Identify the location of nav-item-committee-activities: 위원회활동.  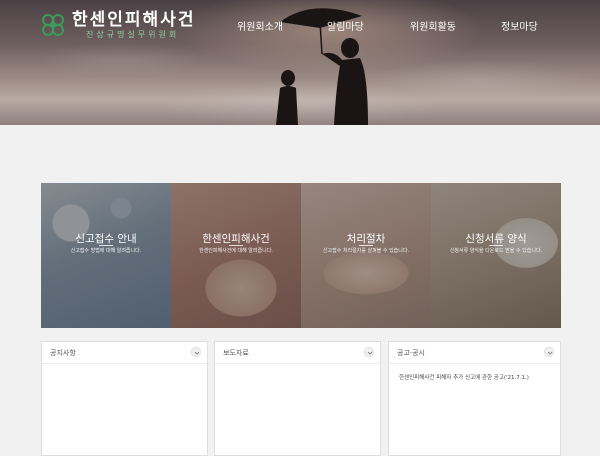
(433, 25).